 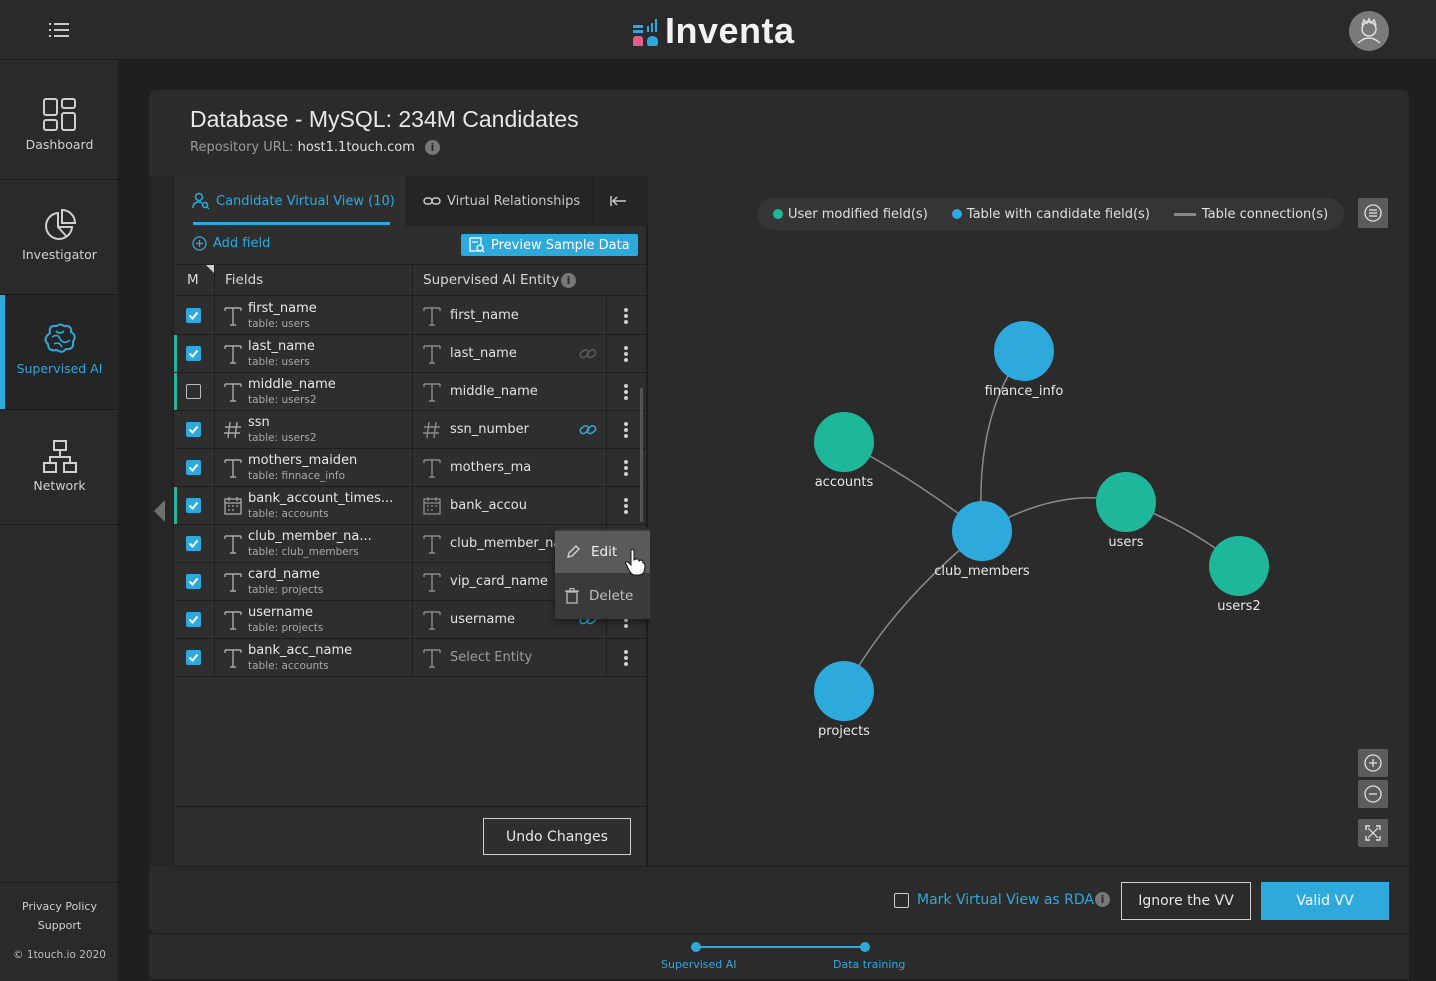 What do you see at coordinates (1005, 900) in the screenshot?
I see `mark-rda-label: Mark Virtual View as RDA` at bounding box center [1005, 900].